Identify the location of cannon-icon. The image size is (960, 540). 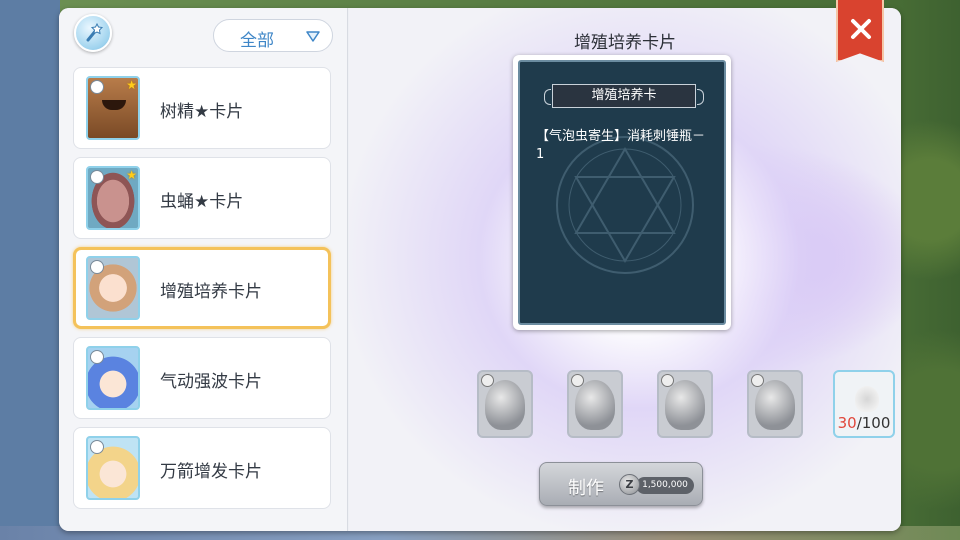
(775, 405).